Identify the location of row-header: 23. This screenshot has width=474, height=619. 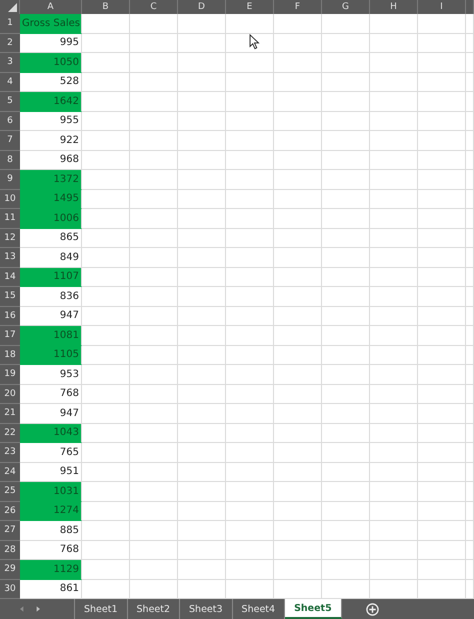
(10, 452).